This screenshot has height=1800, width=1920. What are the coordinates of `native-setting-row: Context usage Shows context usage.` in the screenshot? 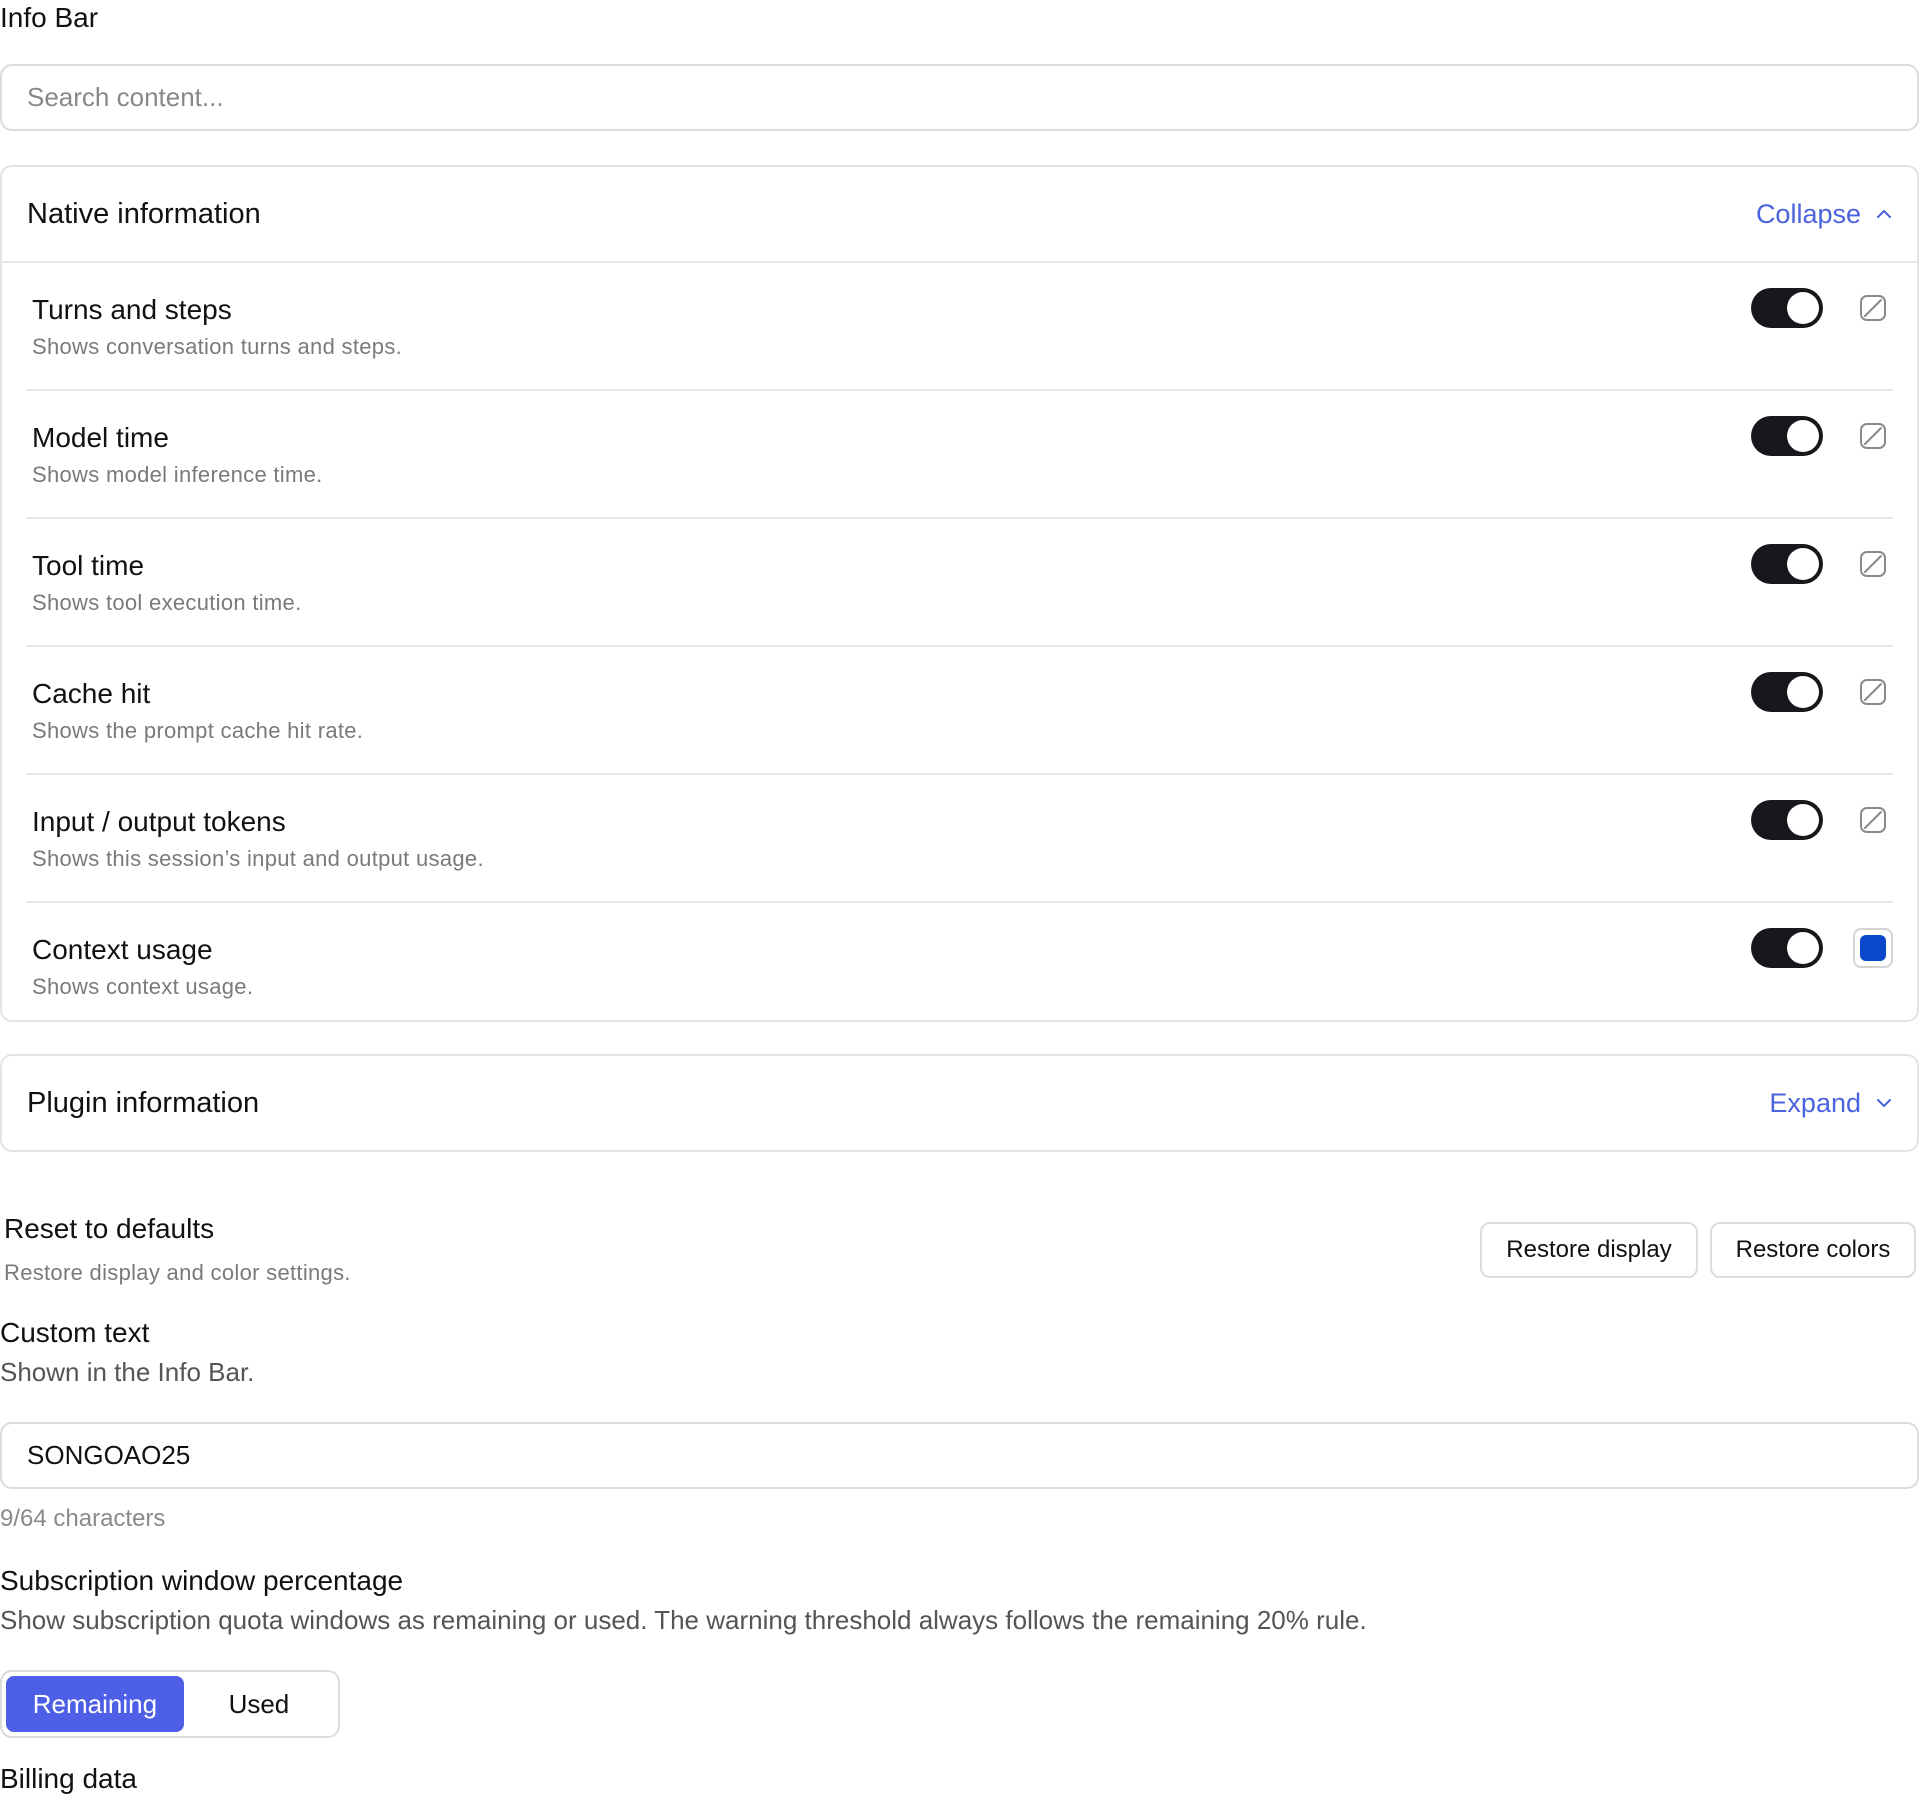 It's located at (959, 966).